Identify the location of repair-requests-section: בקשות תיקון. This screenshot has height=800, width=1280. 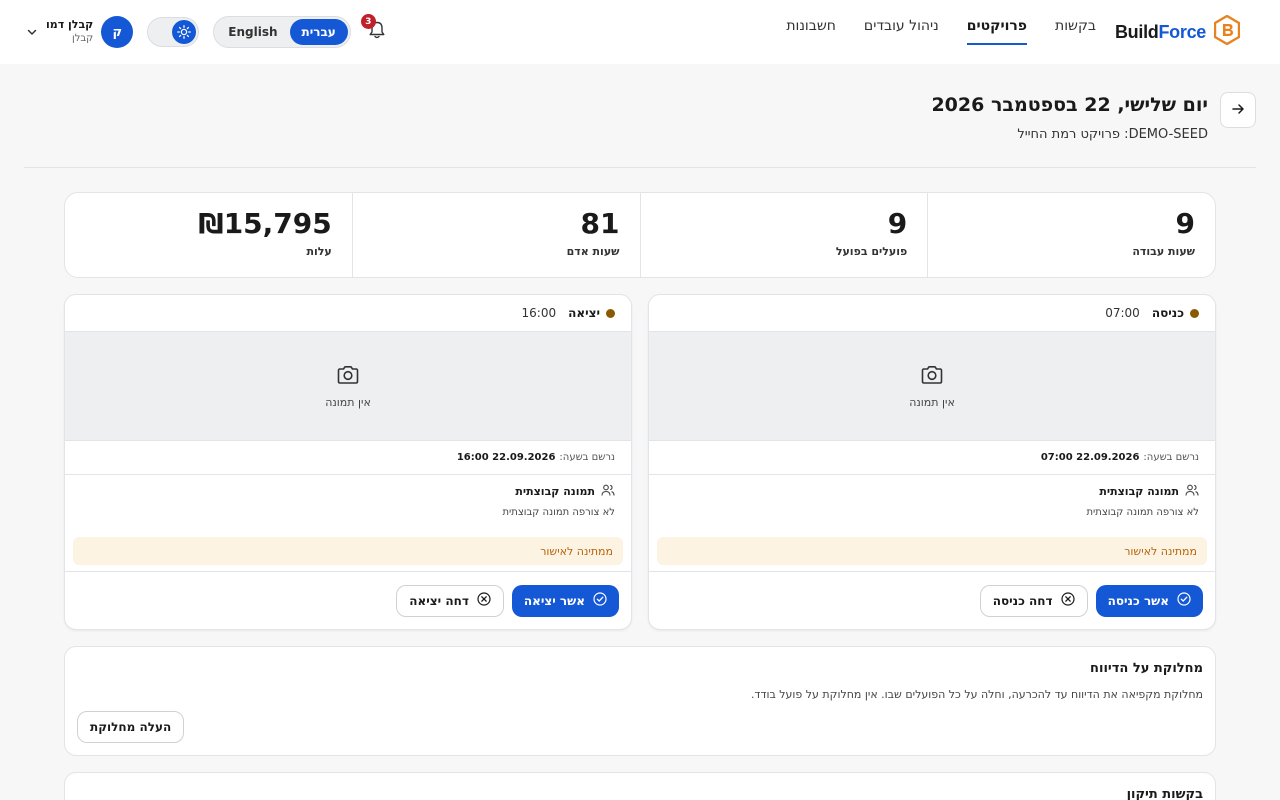
(640, 786).